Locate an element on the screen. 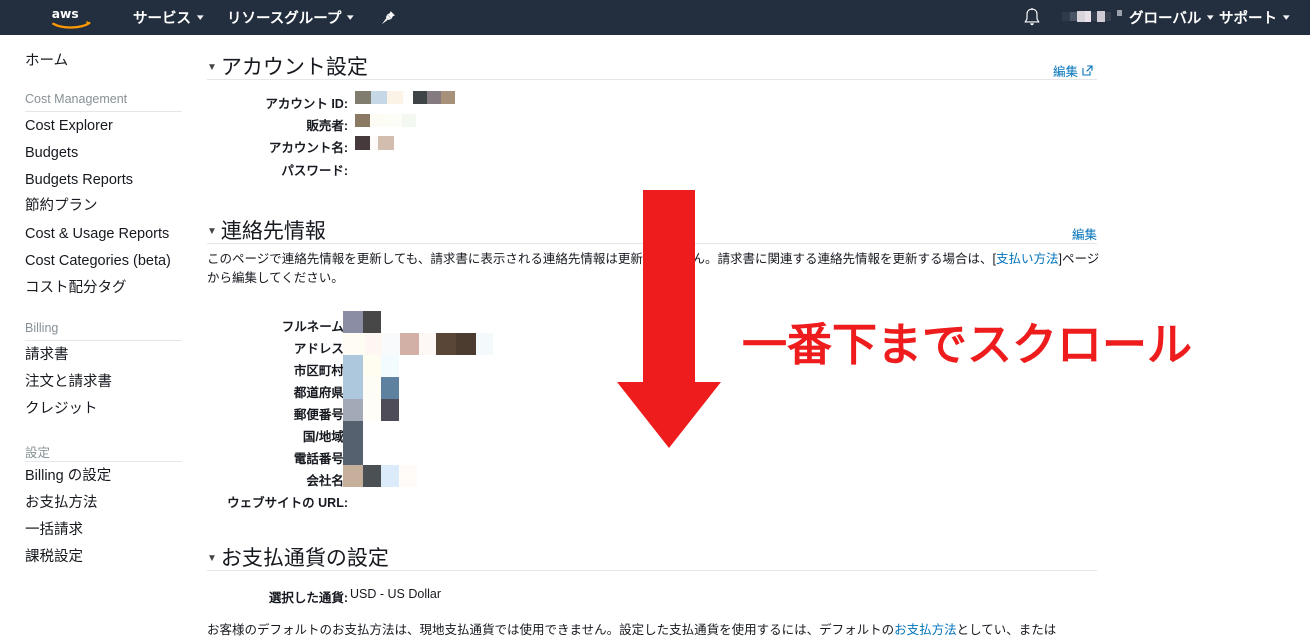 The width and height of the screenshot is (1310, 640). sidebar-item-cost-categories: Cost Categories (beta) is located at coordinates (98, 261).